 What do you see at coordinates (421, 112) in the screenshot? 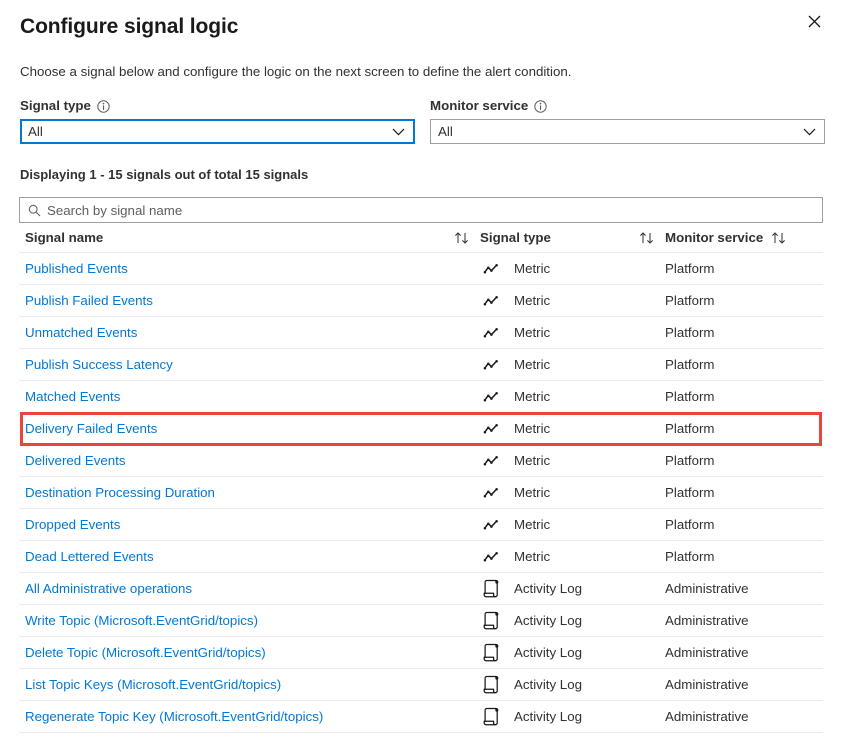
I see `filter-row: Signal type All Monitor service All` at bounding box center [421, 112].